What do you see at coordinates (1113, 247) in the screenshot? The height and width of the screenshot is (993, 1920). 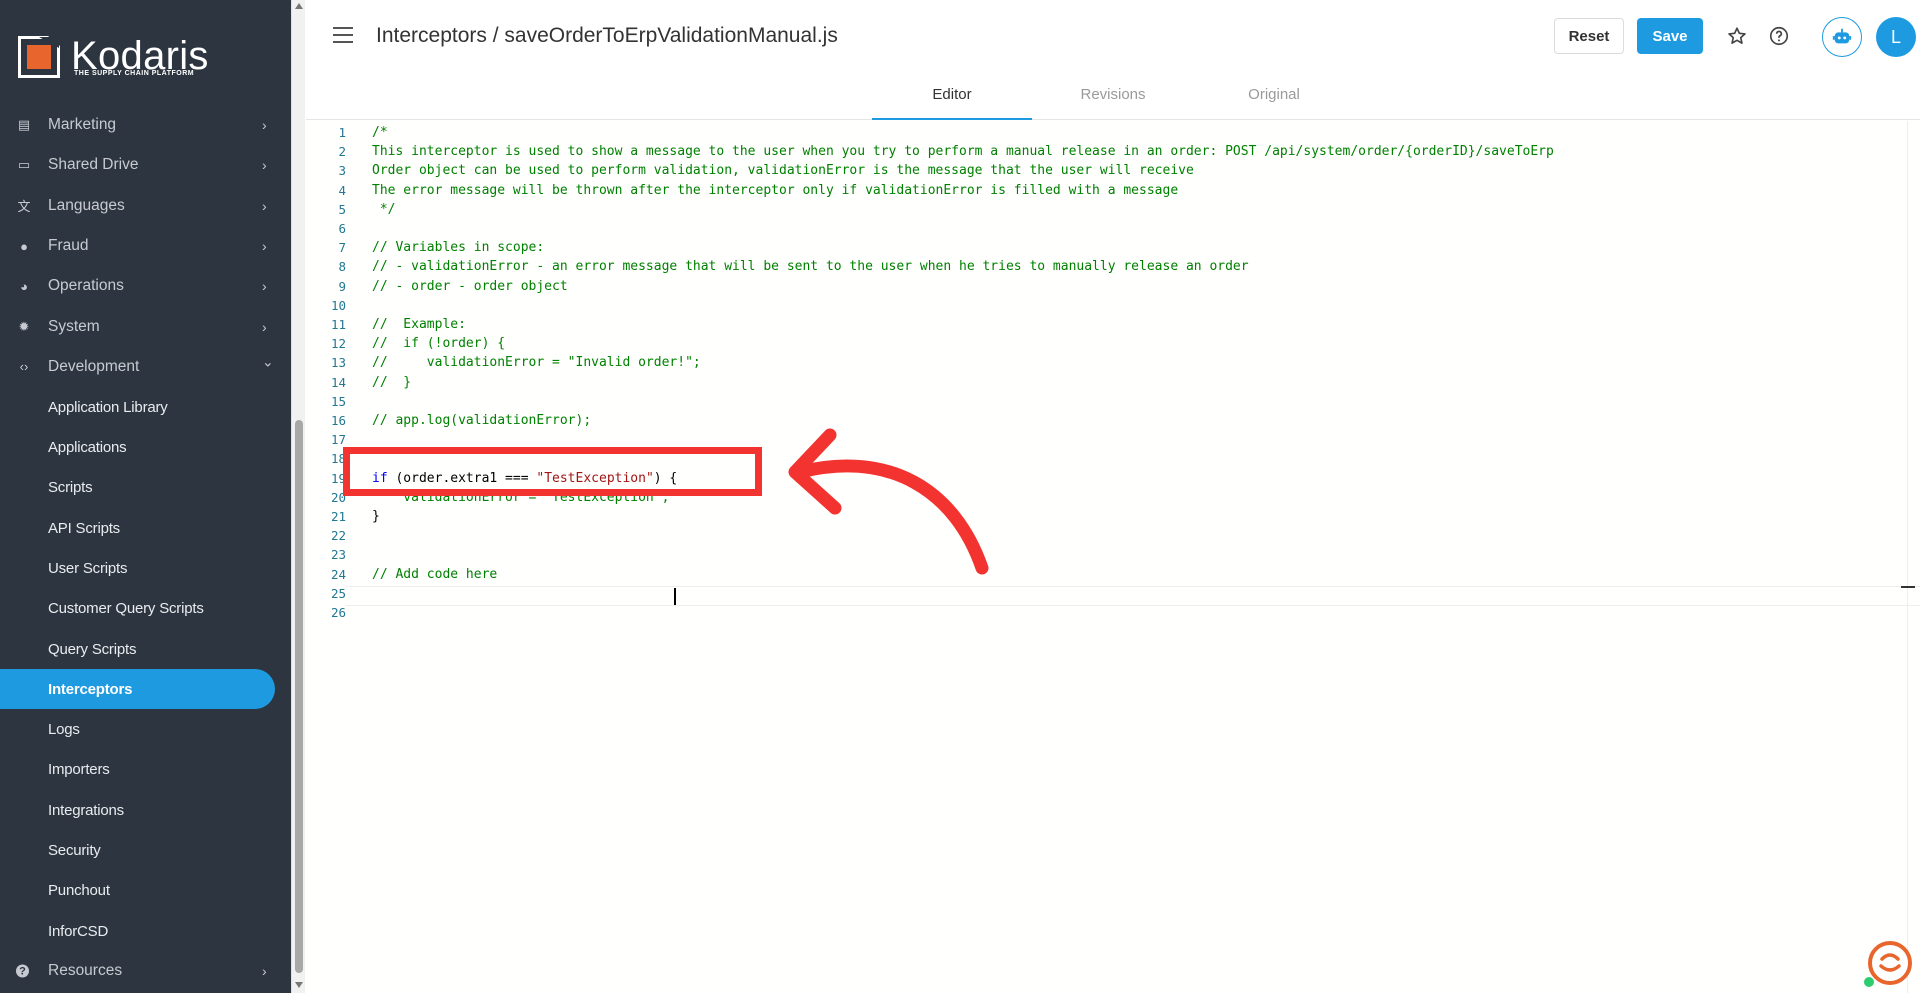 I see `code-line: 7 // Variables in scope:` at bounding box center [1113, 247].